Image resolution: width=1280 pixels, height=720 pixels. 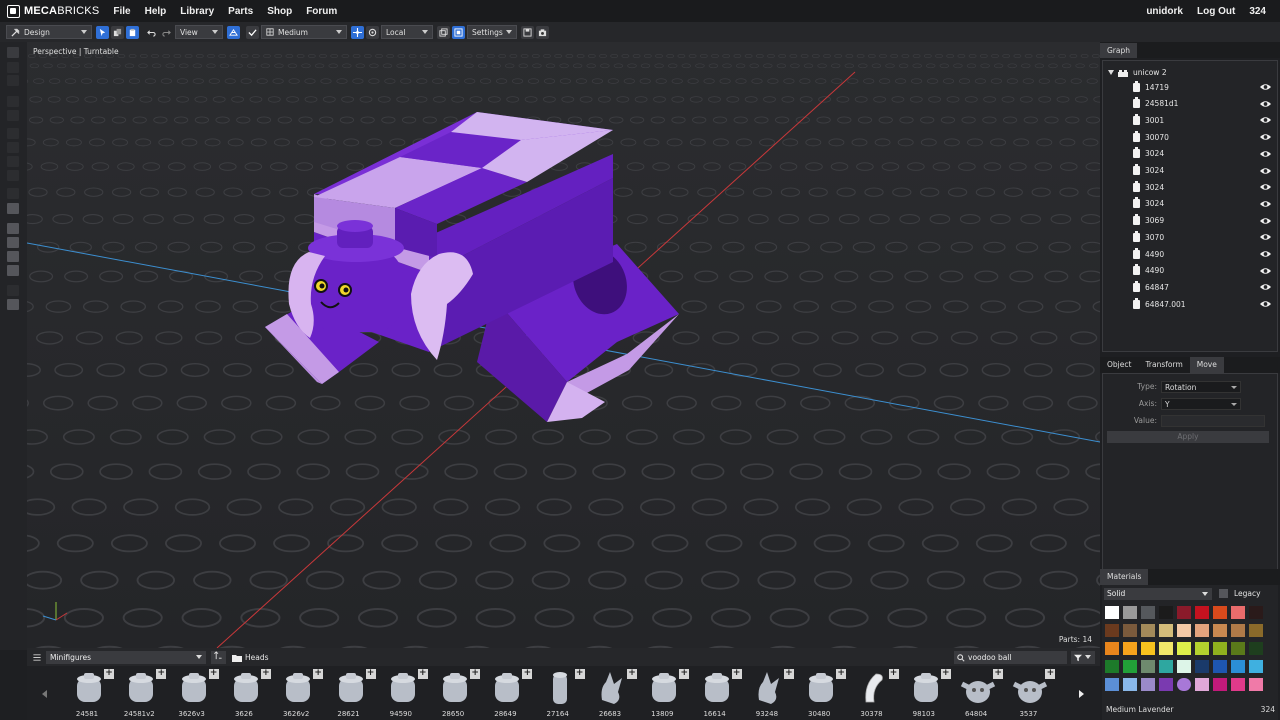 What do you see at coordinates (1205, 254) in the screenshot?
I see `graph-item: 4490` at bounding box center [1205, 254].